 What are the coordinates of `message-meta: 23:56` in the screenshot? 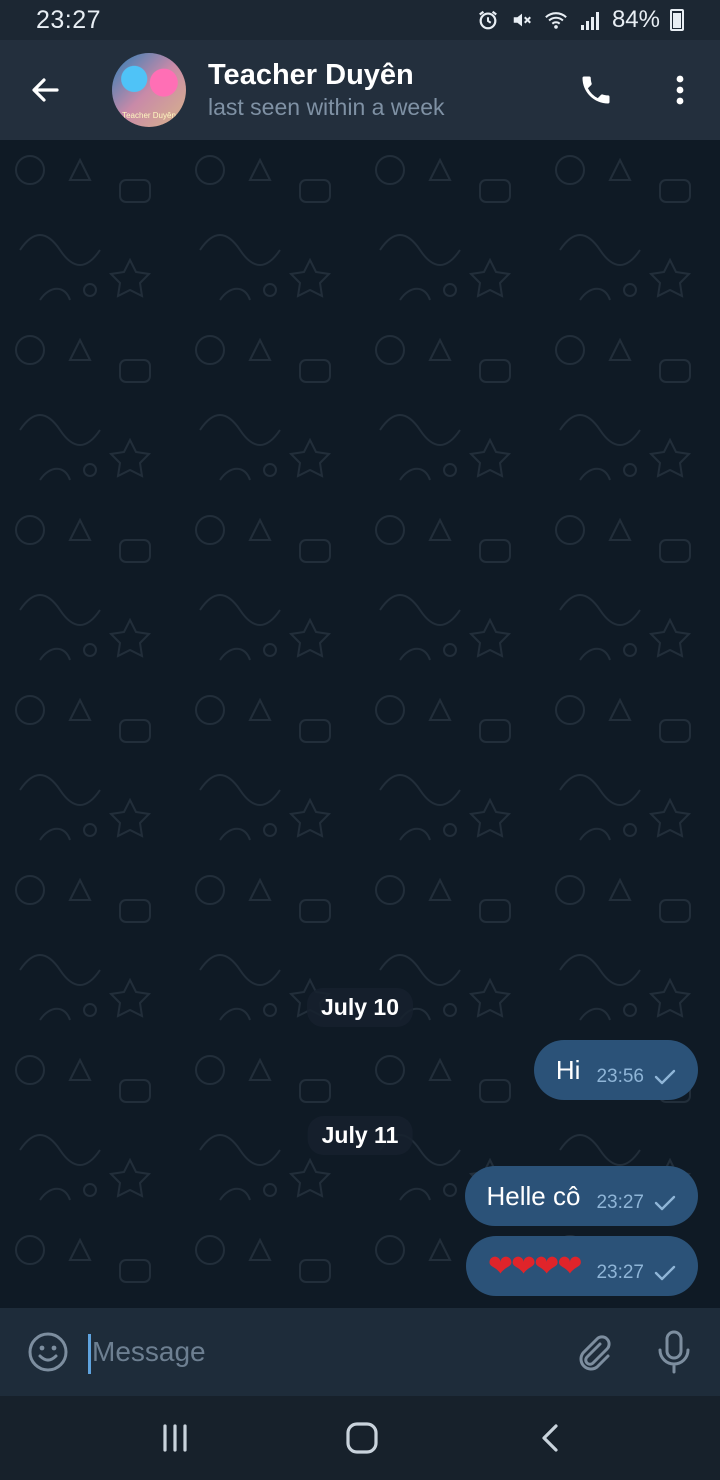 It's located at (636, 1077).